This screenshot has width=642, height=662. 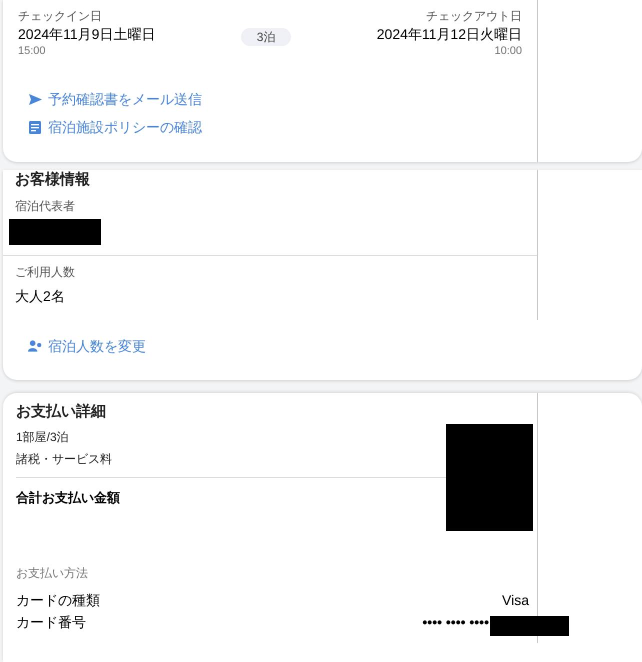 What do you see at coordinates (43, 437) in the screenshot?
I see `price-line-label: 1部屋/3泊` at bounding box center [43, 437].